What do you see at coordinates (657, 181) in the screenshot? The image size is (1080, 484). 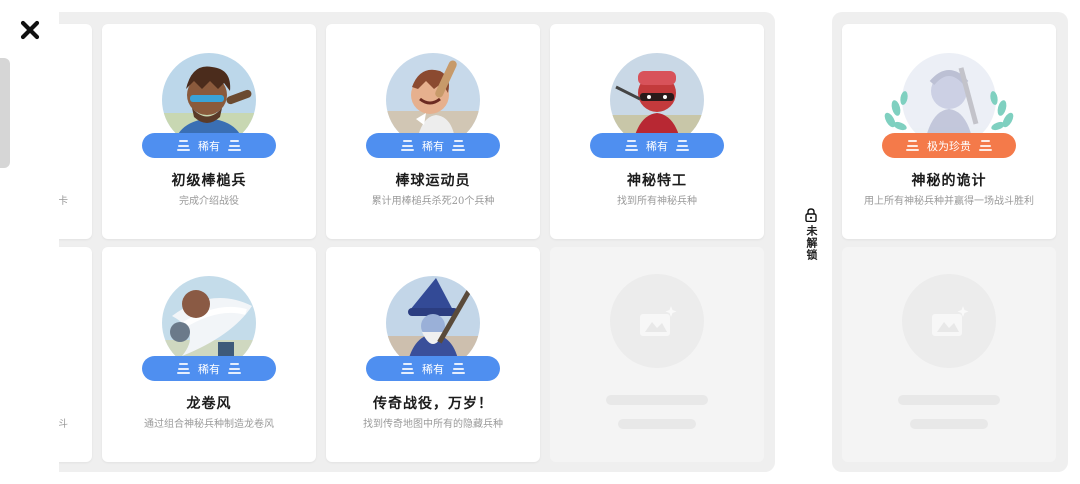 I see `achievement-title: 神秘特工` at bounding box center [657, 181].